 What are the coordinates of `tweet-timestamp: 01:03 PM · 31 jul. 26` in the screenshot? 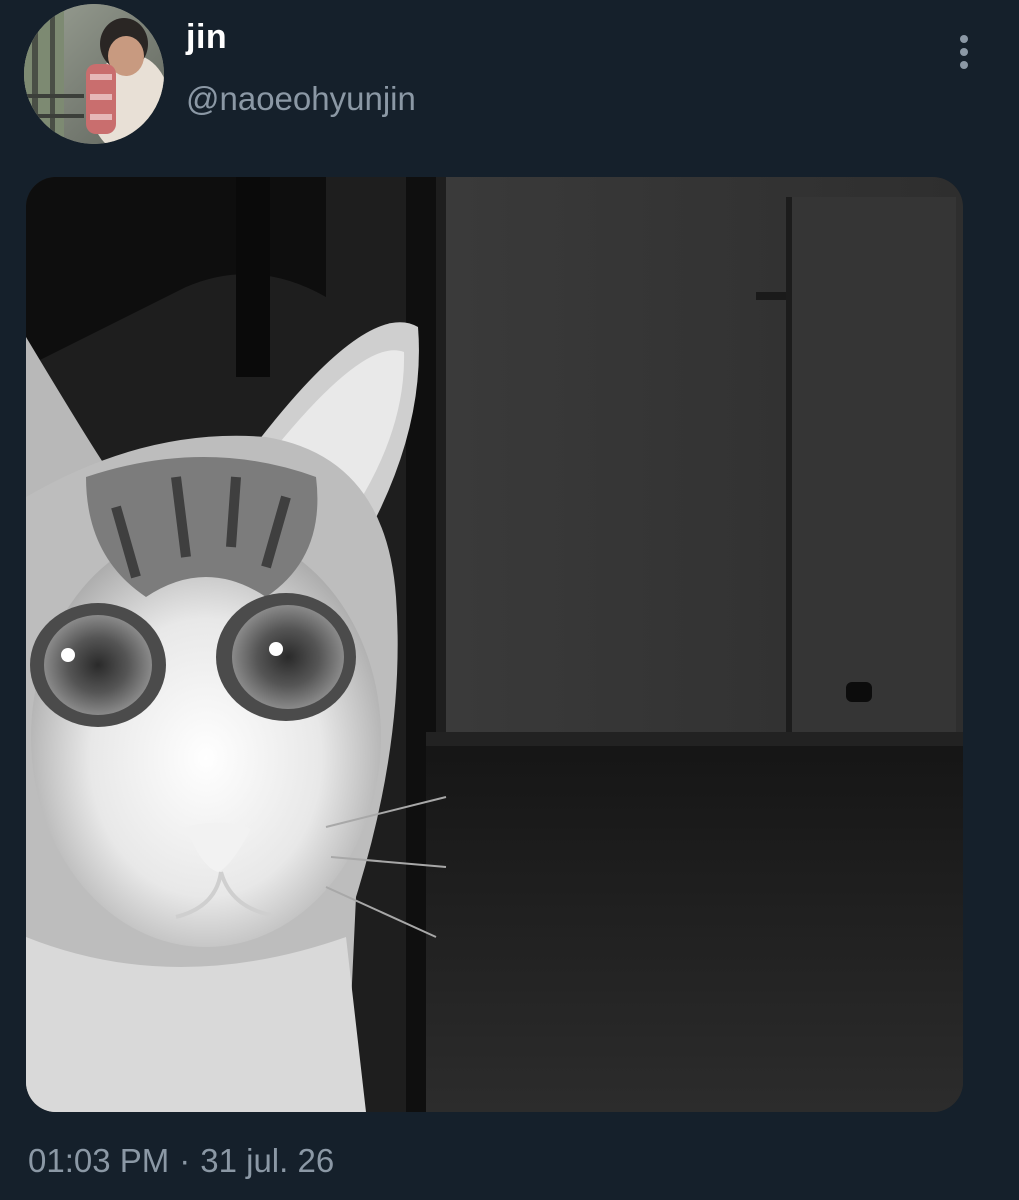 It's located at (181, 1161).